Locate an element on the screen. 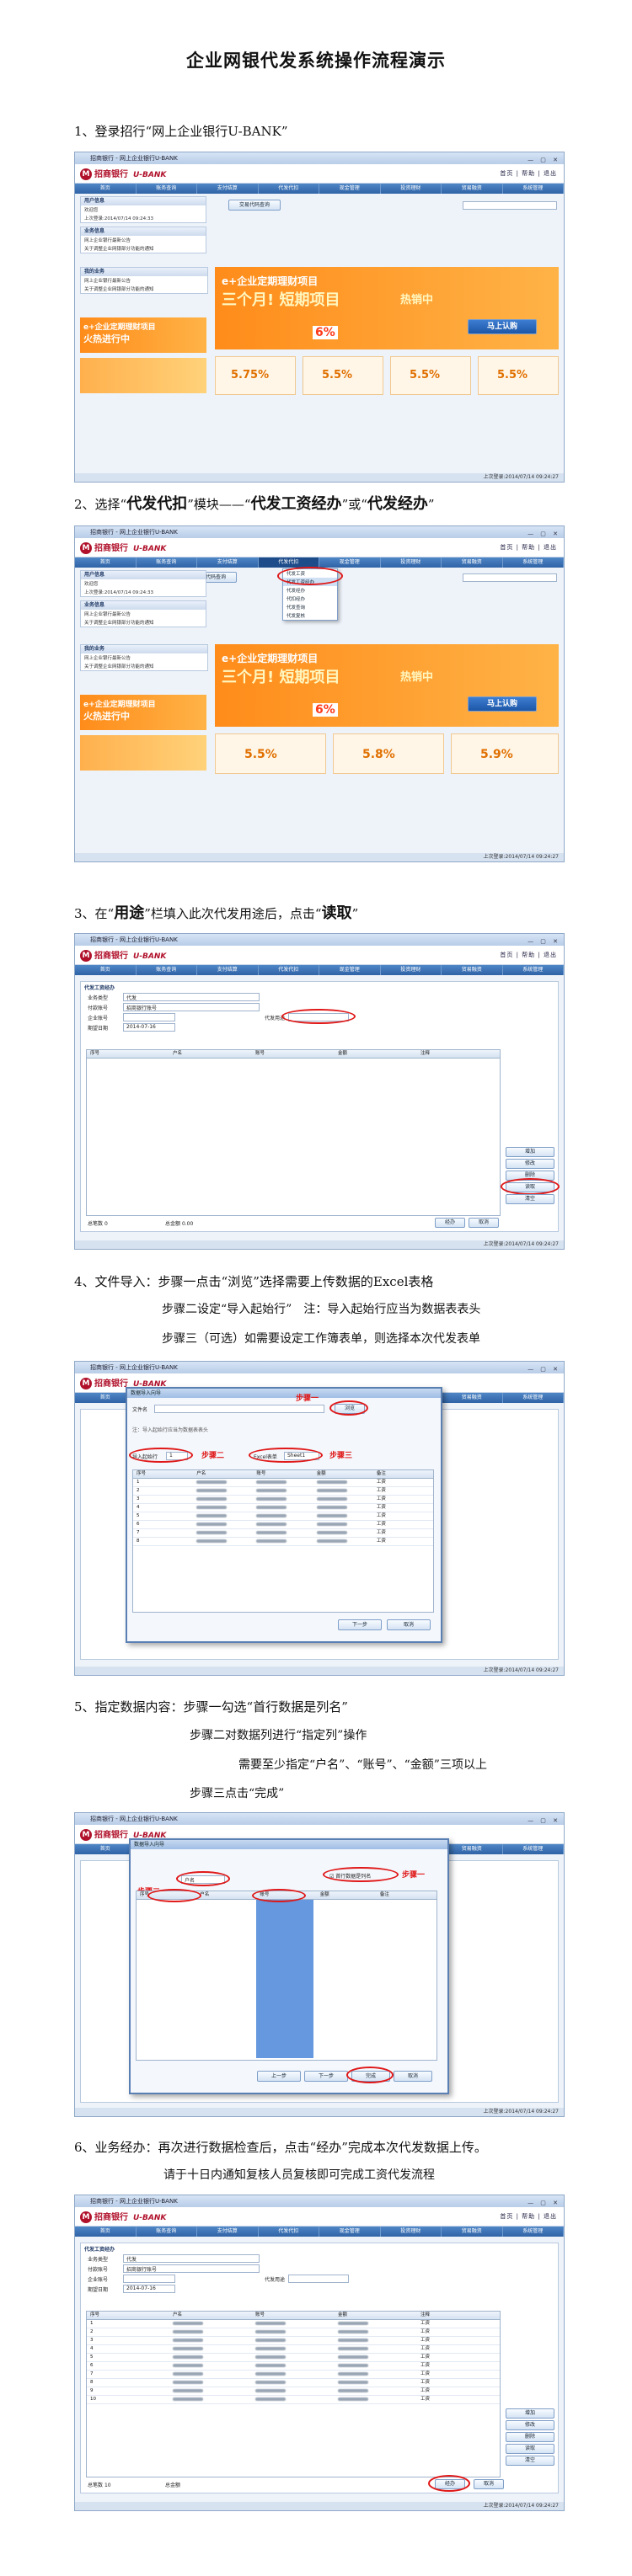 The height and width of the screenshot is (2576, 632). column-header: 备注 is located at coordinates (407, 1895).